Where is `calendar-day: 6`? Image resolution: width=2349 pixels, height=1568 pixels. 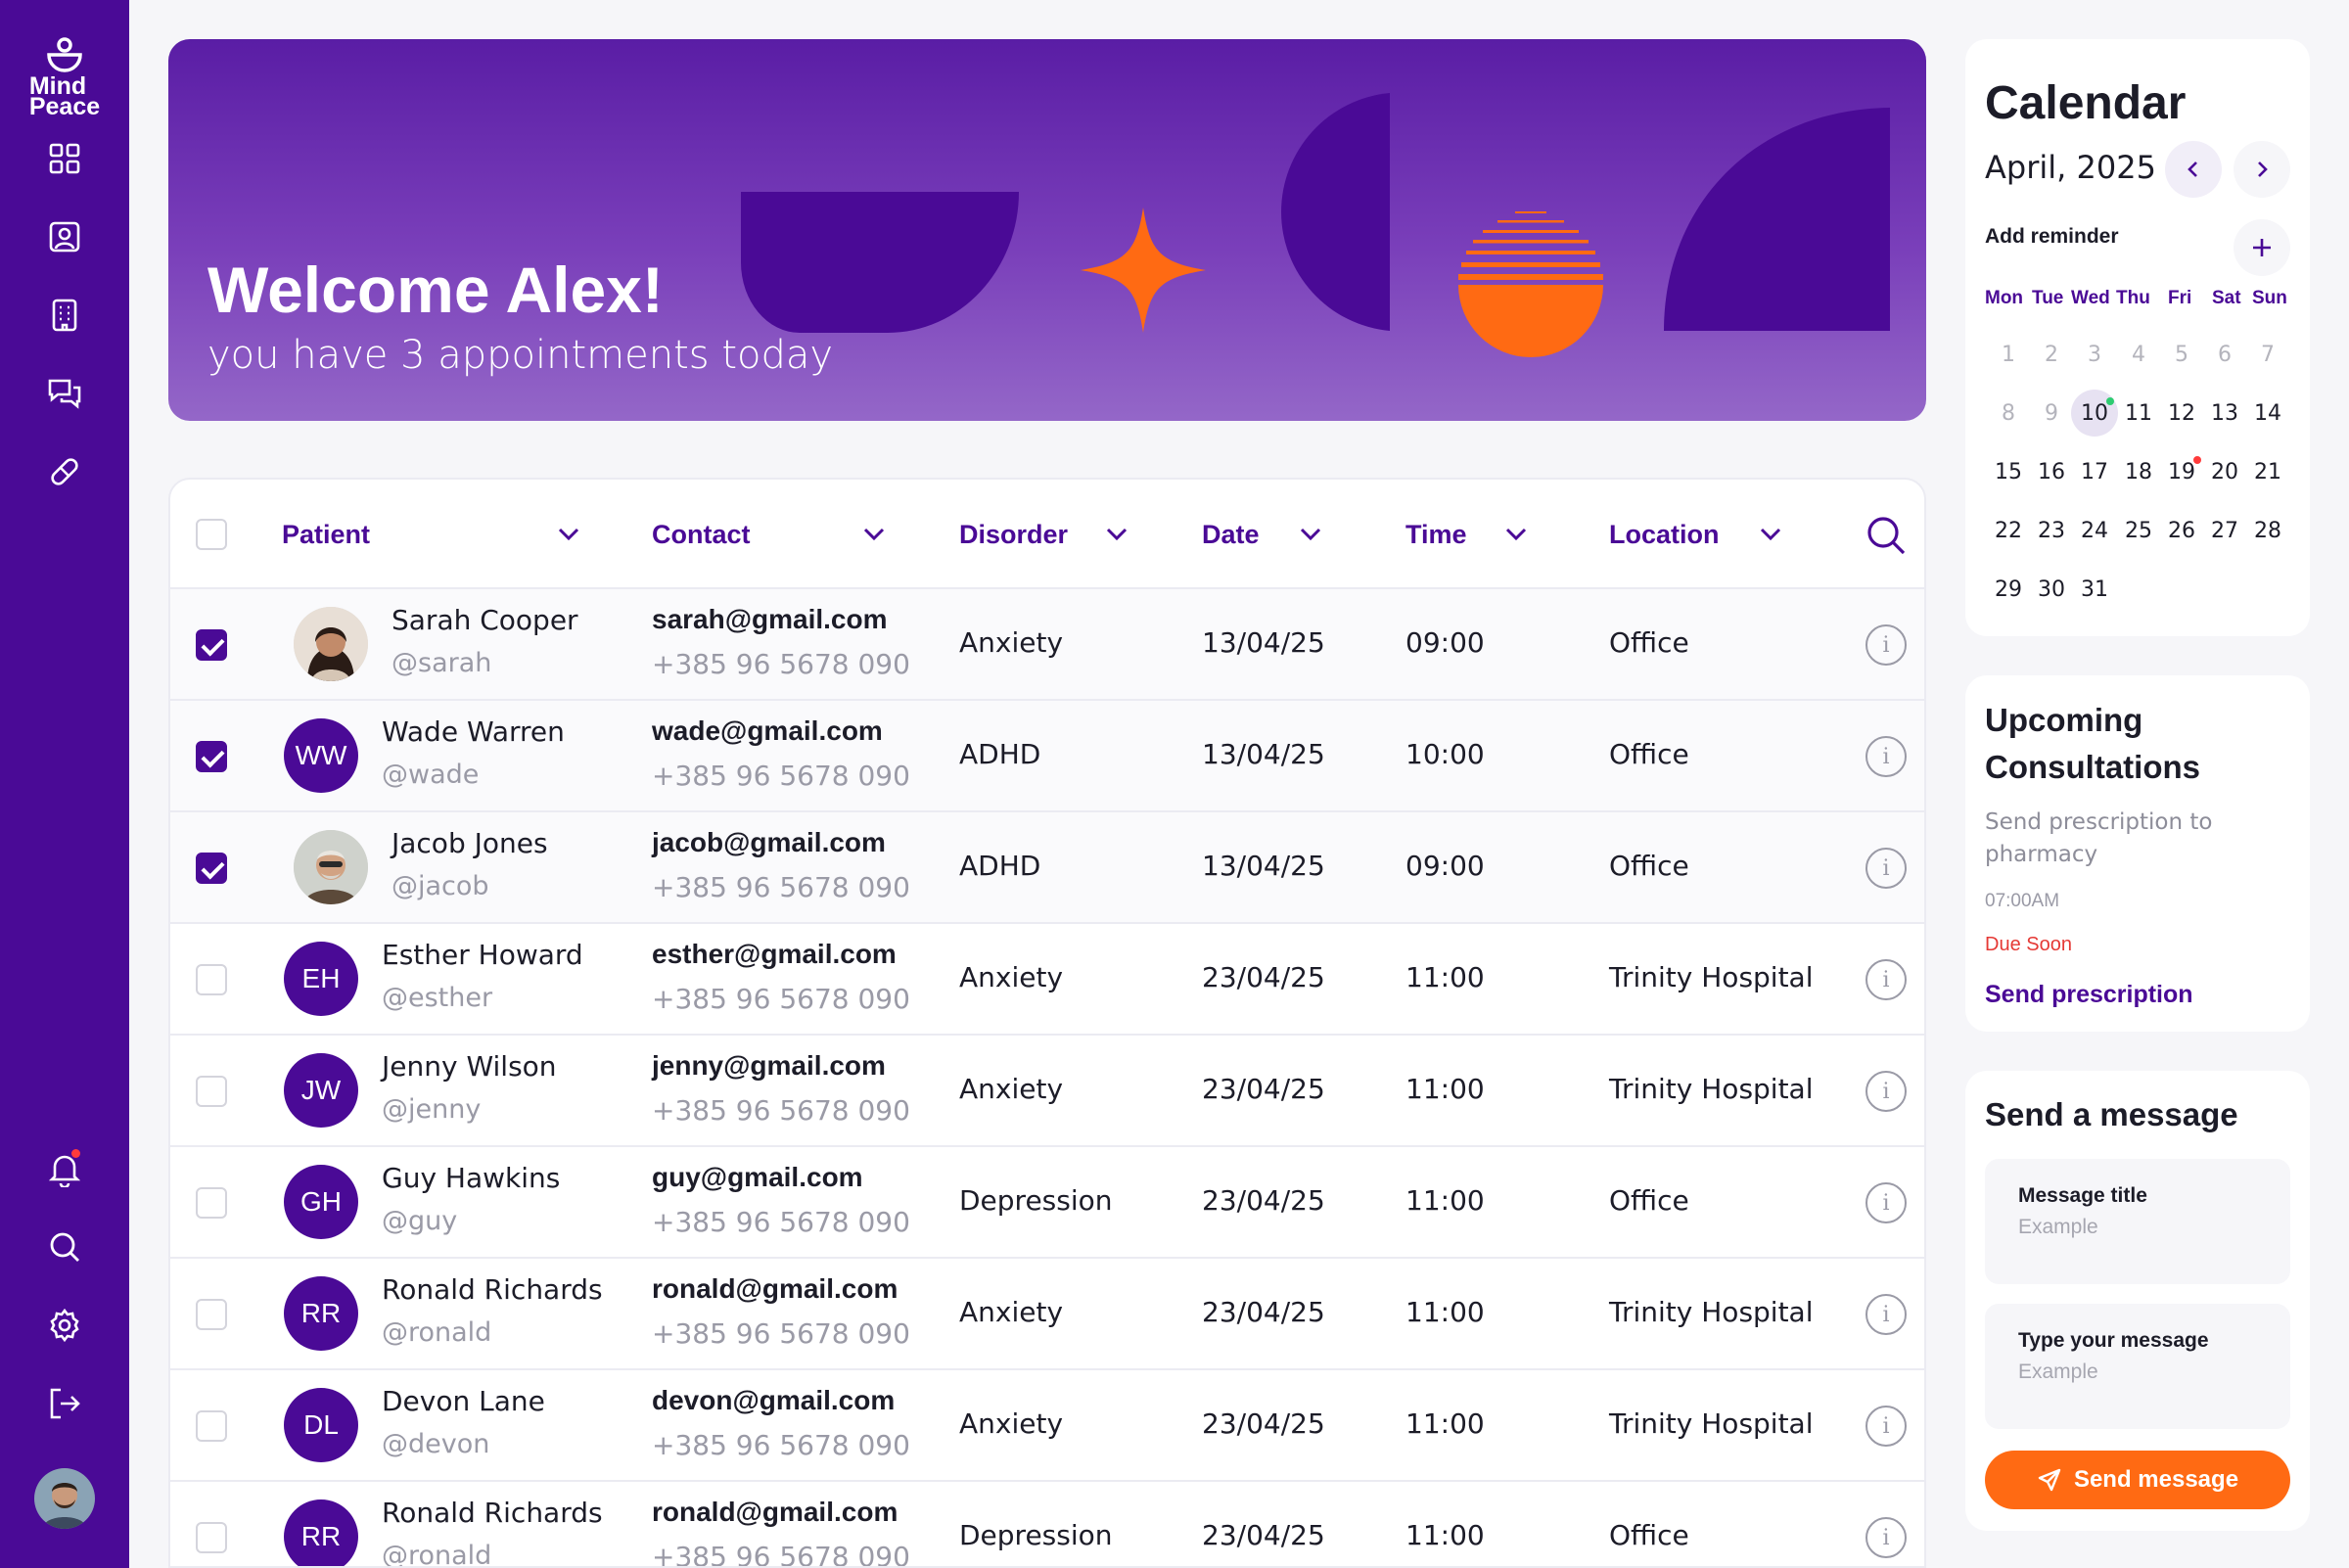 calendar-day: 6 is located at coordinates (2224, 355).